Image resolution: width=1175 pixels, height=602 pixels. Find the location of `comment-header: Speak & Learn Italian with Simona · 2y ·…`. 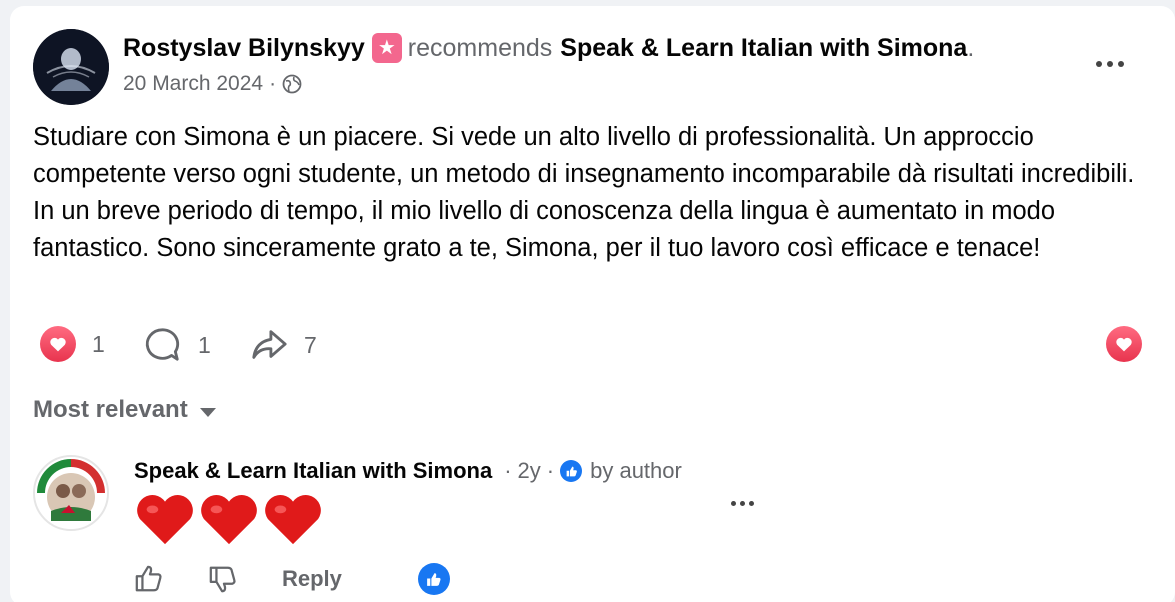

comment-header: Speak & Learn Italian with Simona · 2y ·… is located at coordinates (408, 471).